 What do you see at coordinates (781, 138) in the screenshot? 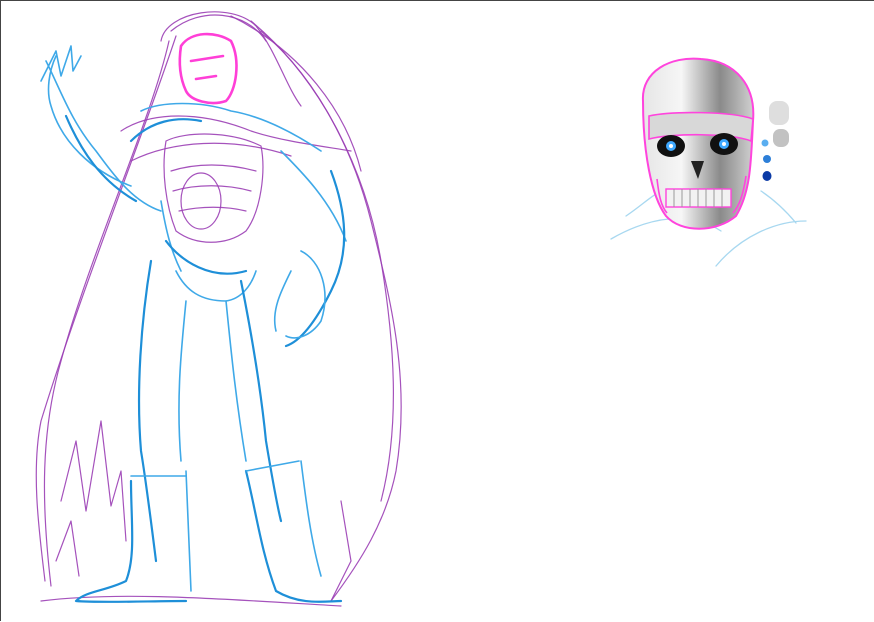
I see `swatch-gray` at bounding box center [781, 138].